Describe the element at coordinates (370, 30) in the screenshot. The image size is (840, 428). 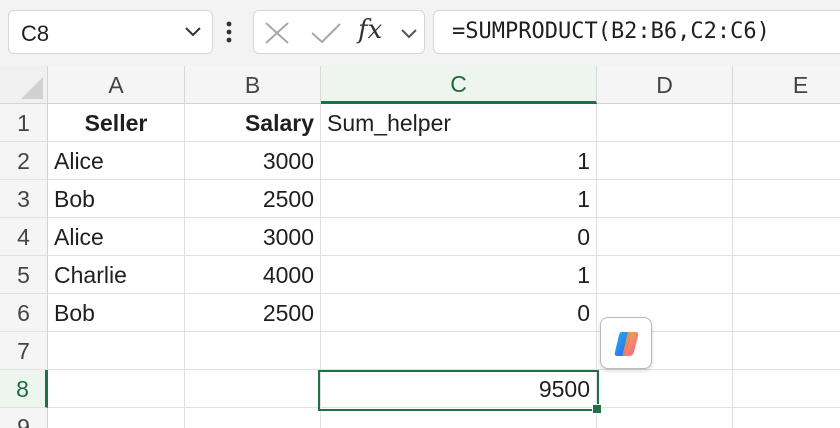
I see `insert-function-button: fx` at that location.